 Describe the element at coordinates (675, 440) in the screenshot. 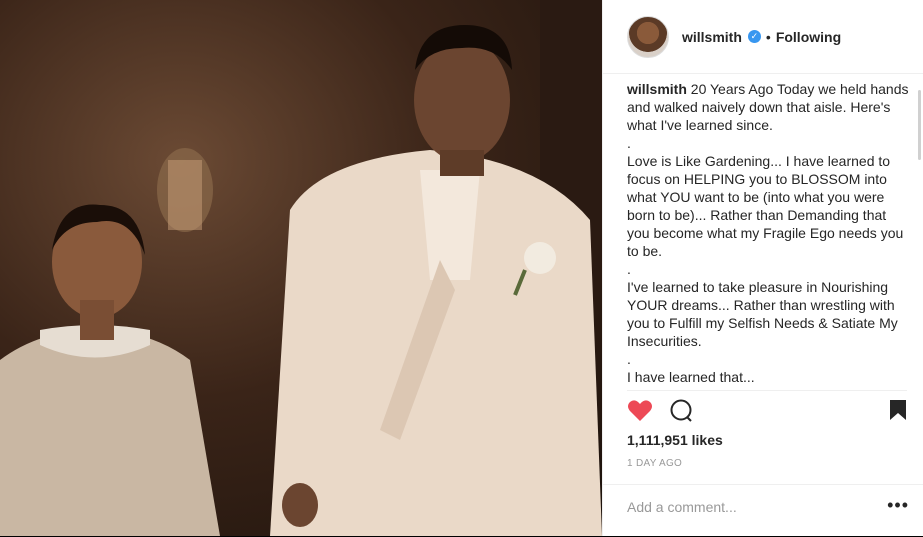

I see `likes-count: 1,111,951 likes` at that location.